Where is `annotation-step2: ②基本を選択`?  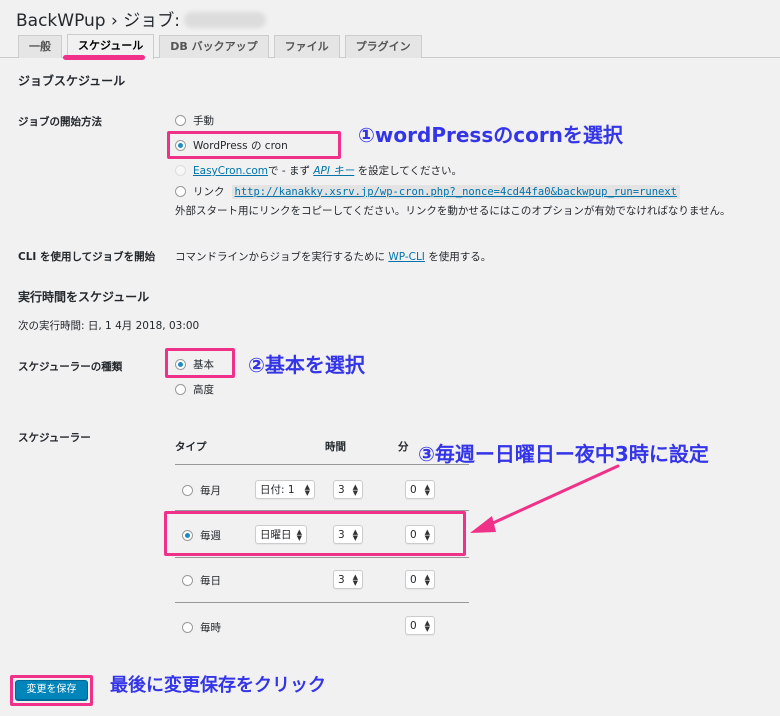 annotation-step2: ②基本を選択 is located at coordinates (306, 365).